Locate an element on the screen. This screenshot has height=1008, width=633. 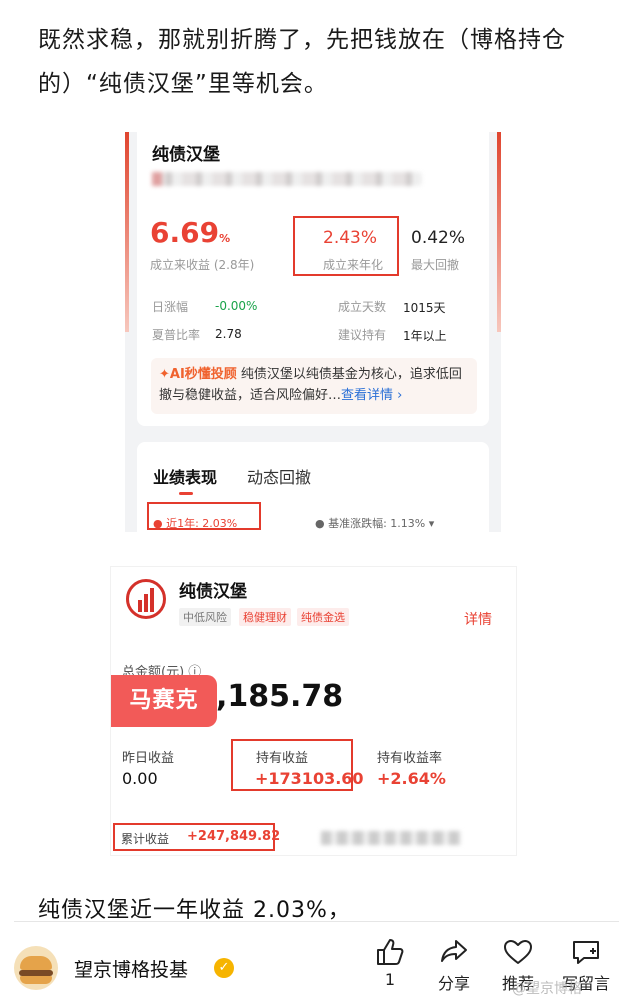
tab-drawdown: 动态回撤 is located at coordinates (279, 476).